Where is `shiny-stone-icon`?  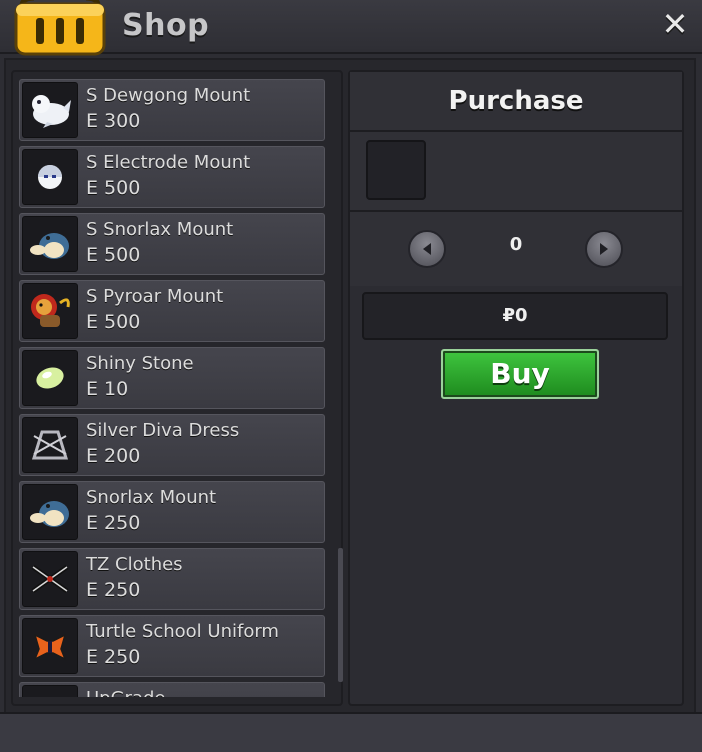 shiny-stone-icon is located at coordinates (50, 378).